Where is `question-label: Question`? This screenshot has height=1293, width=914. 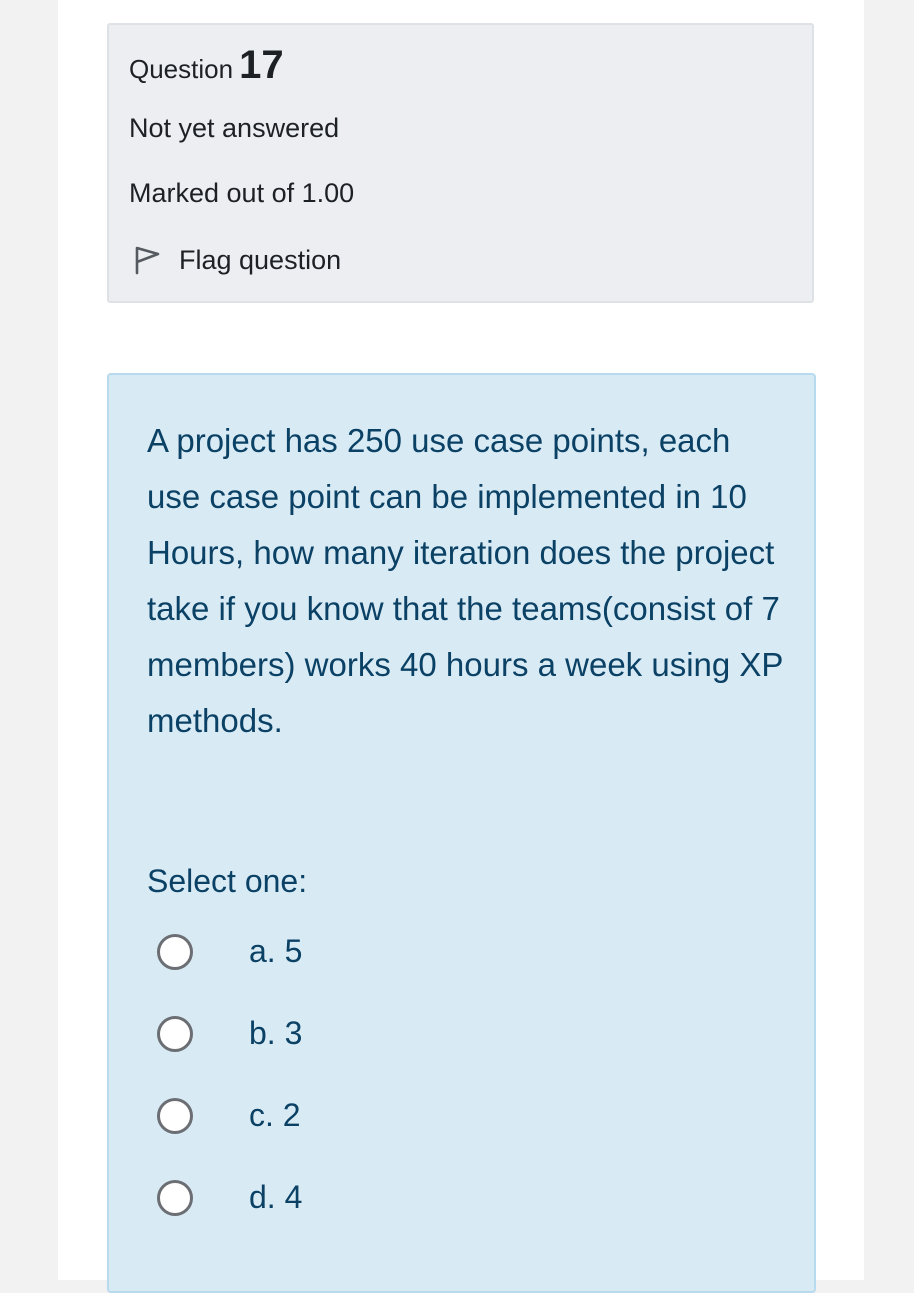 question-label: Question is located at coordinates (181, 69).